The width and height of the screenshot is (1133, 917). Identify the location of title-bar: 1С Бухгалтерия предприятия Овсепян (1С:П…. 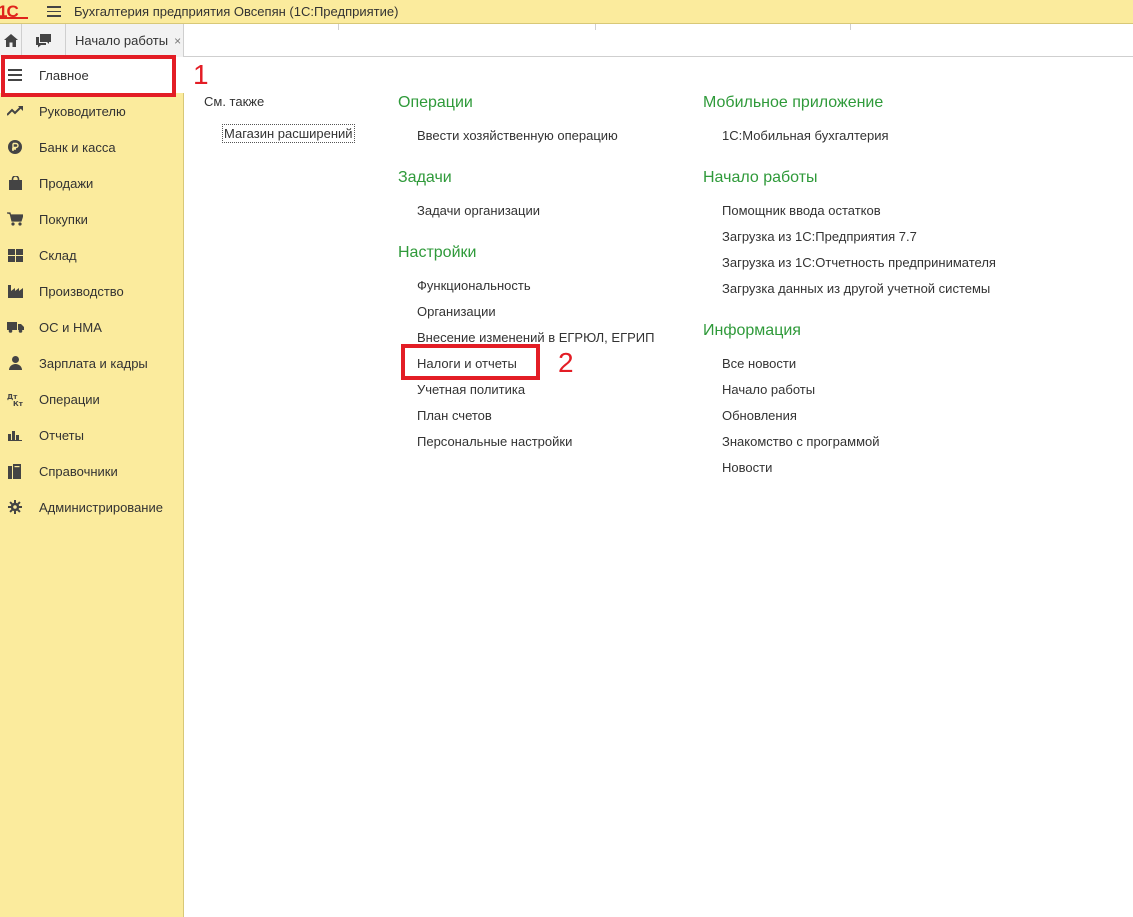
(566, 12).